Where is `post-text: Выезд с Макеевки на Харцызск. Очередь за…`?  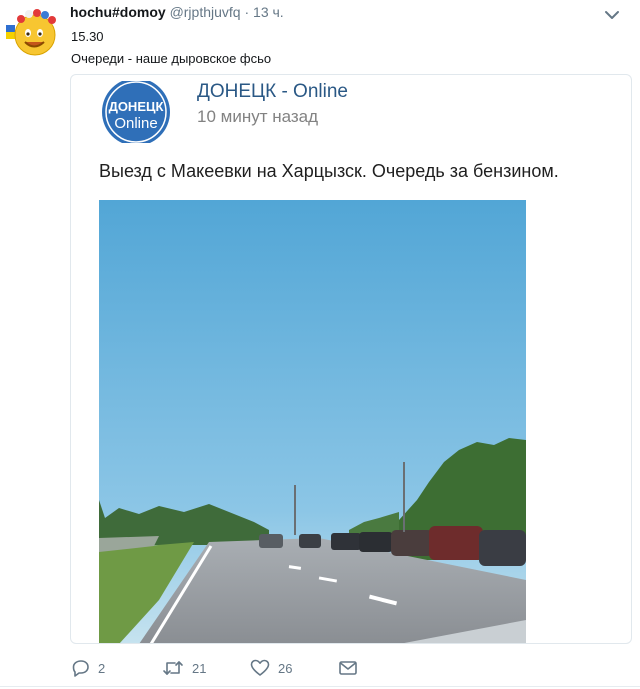 post-text: Выезд с Макеевки на Харцызск. Очередь за… is located at coordinates (329, 171).